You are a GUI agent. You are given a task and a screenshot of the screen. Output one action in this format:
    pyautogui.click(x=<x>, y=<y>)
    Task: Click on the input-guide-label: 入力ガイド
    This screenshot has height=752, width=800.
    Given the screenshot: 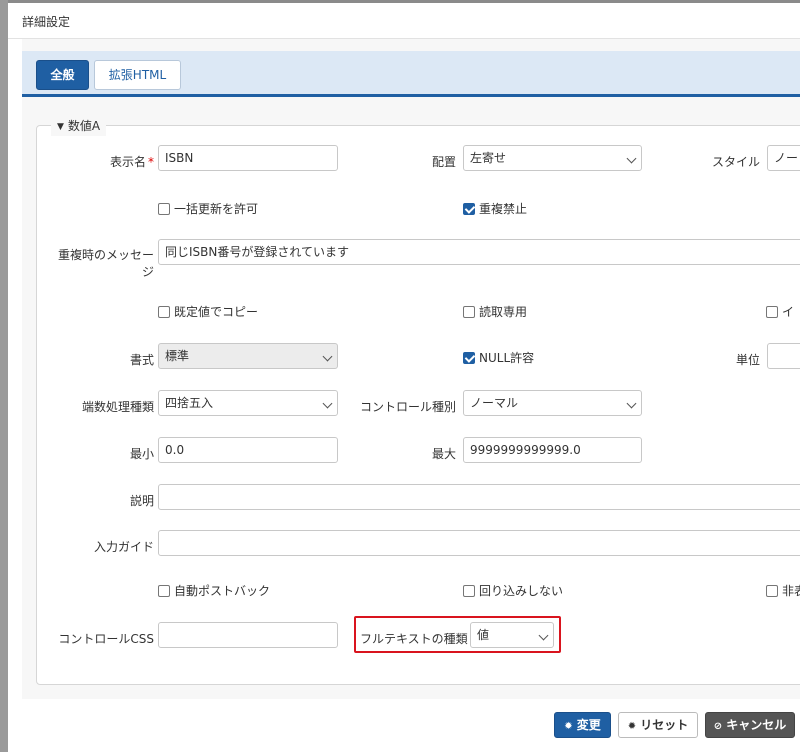 What is the action you would take?
    pyautogui.click(x=123, y=547)
    